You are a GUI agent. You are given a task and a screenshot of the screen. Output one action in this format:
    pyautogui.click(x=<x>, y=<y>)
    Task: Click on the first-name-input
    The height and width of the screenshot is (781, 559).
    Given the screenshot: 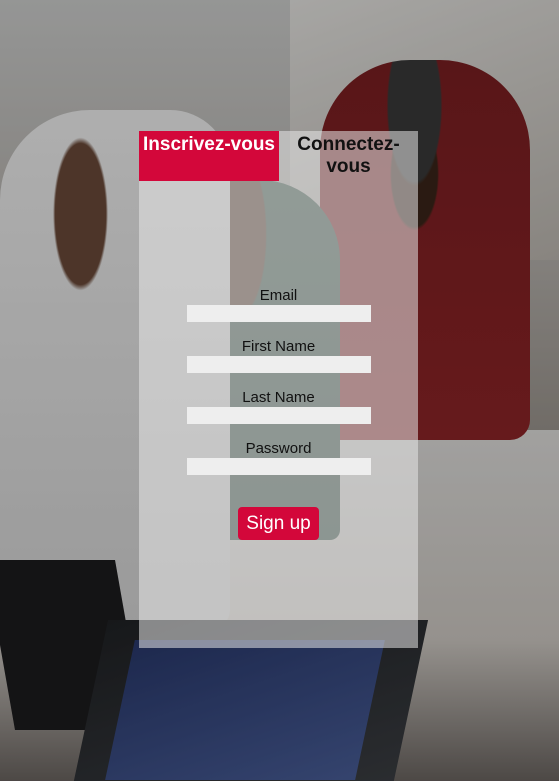 What is the action you would take?
    pyautogui.click(x=279, y=364)
    